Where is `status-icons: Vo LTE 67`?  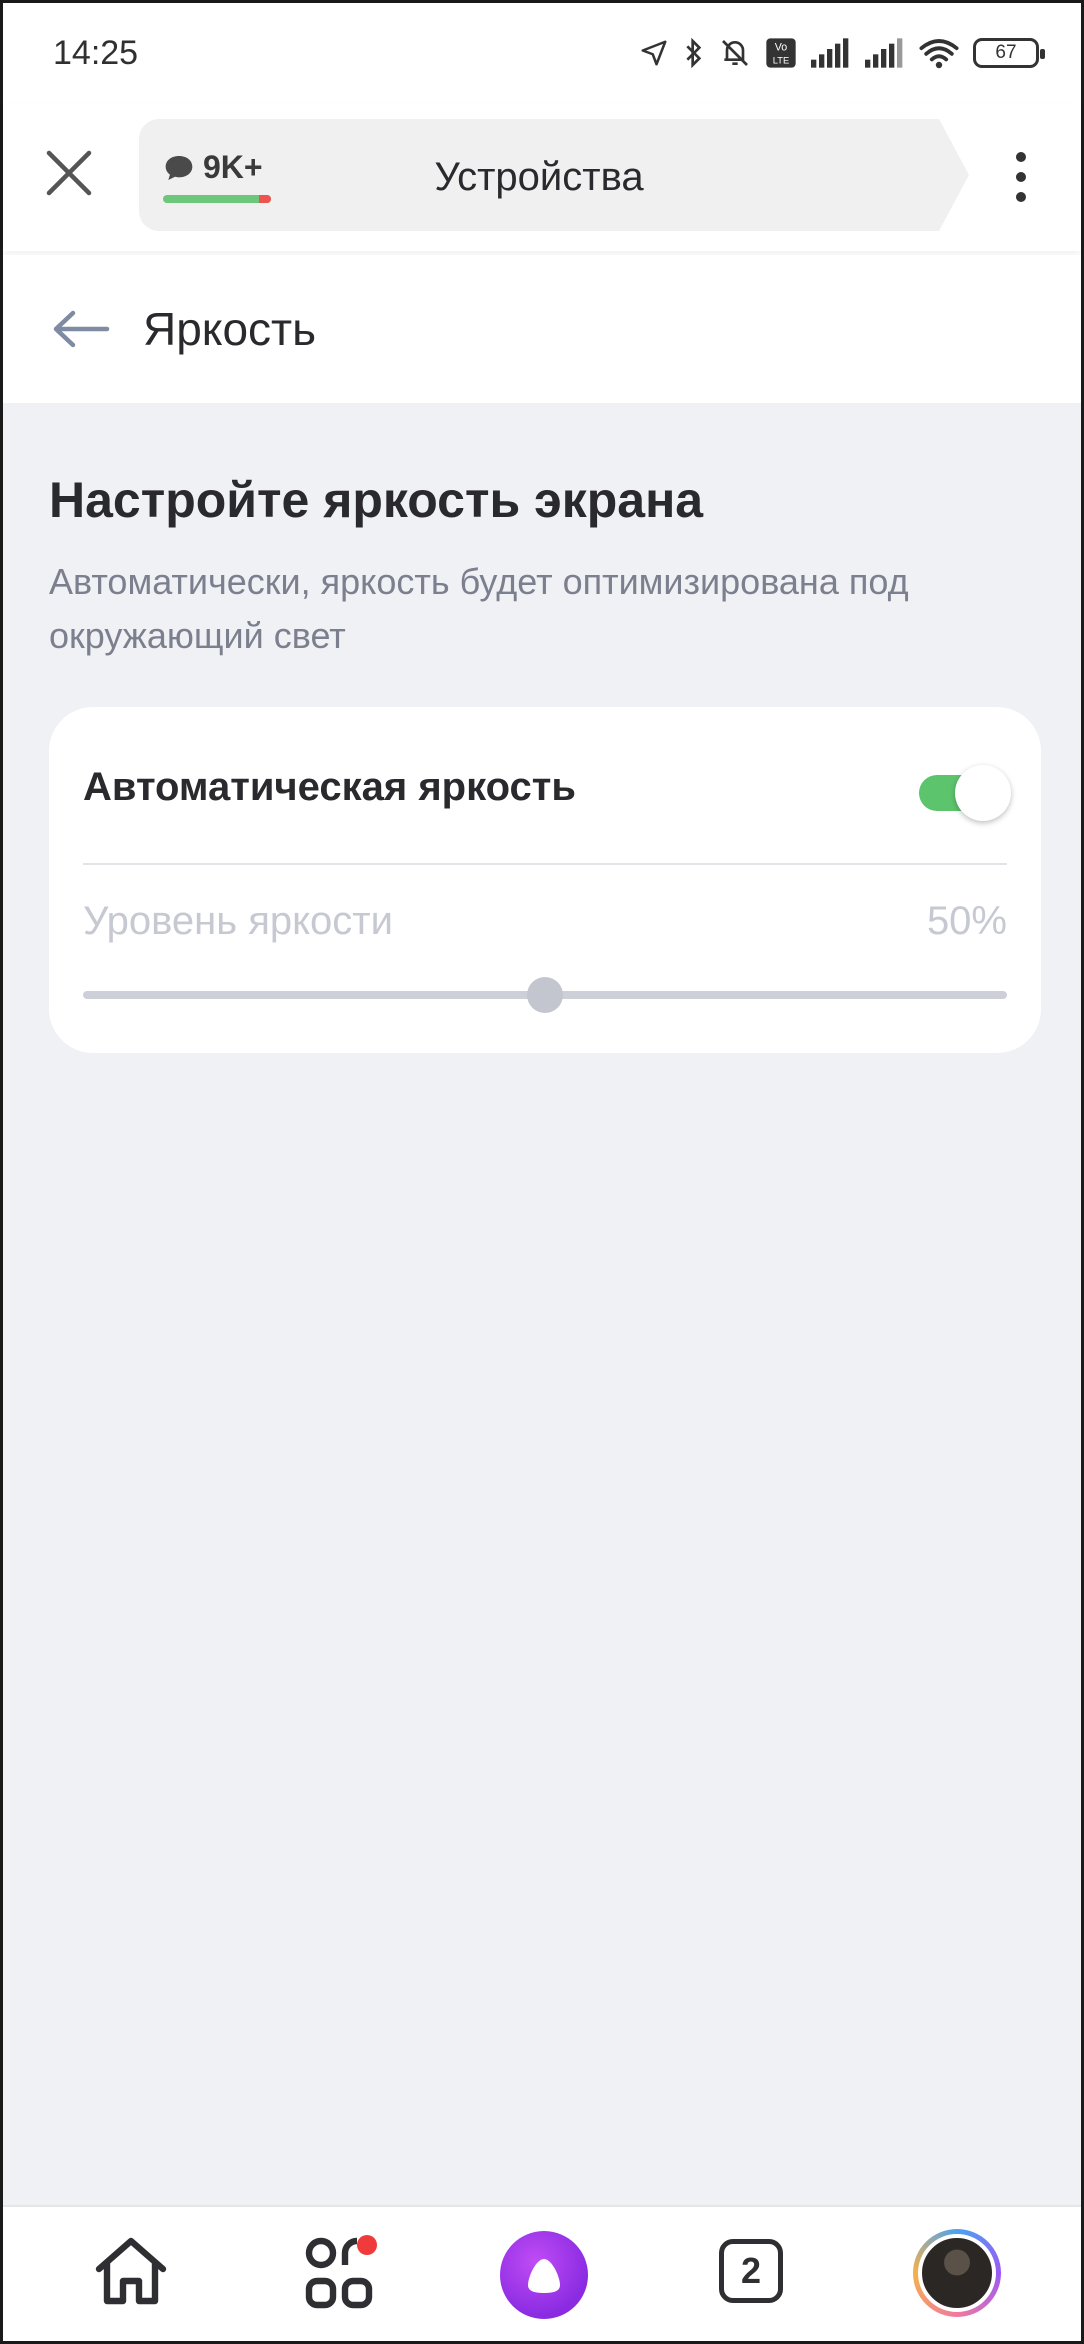 status-icons: Vo LTE 67 is located at coordinates (842, 53).